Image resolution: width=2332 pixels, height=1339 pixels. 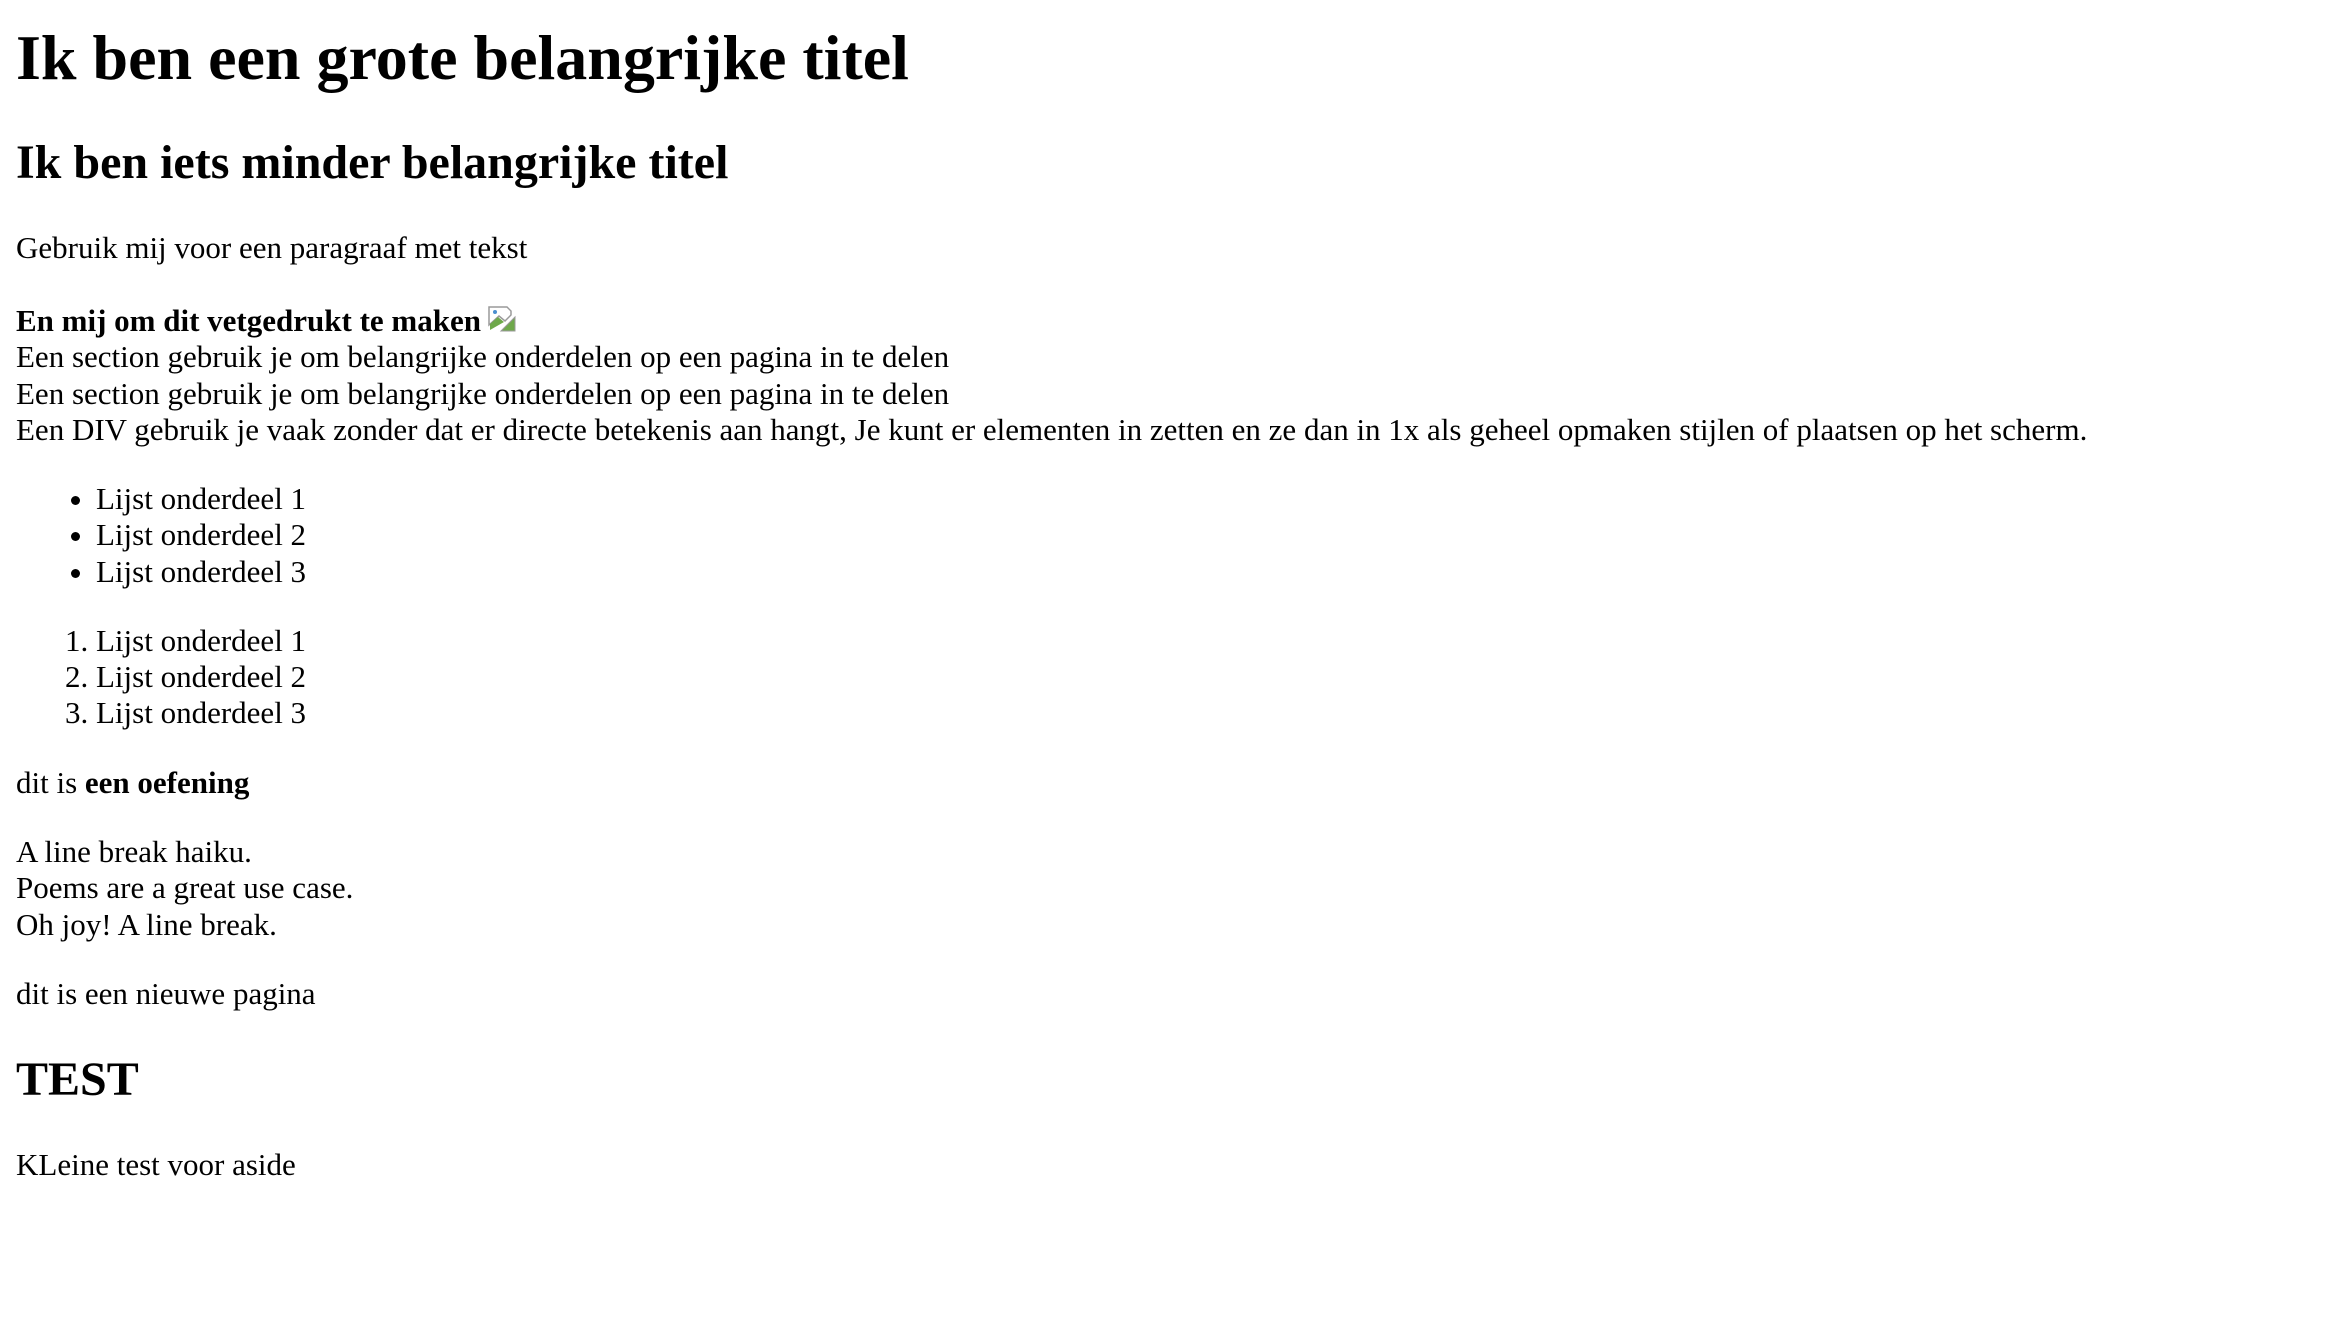 I want to click on poem-line: A line break haiku., so click(x=134, y=851).